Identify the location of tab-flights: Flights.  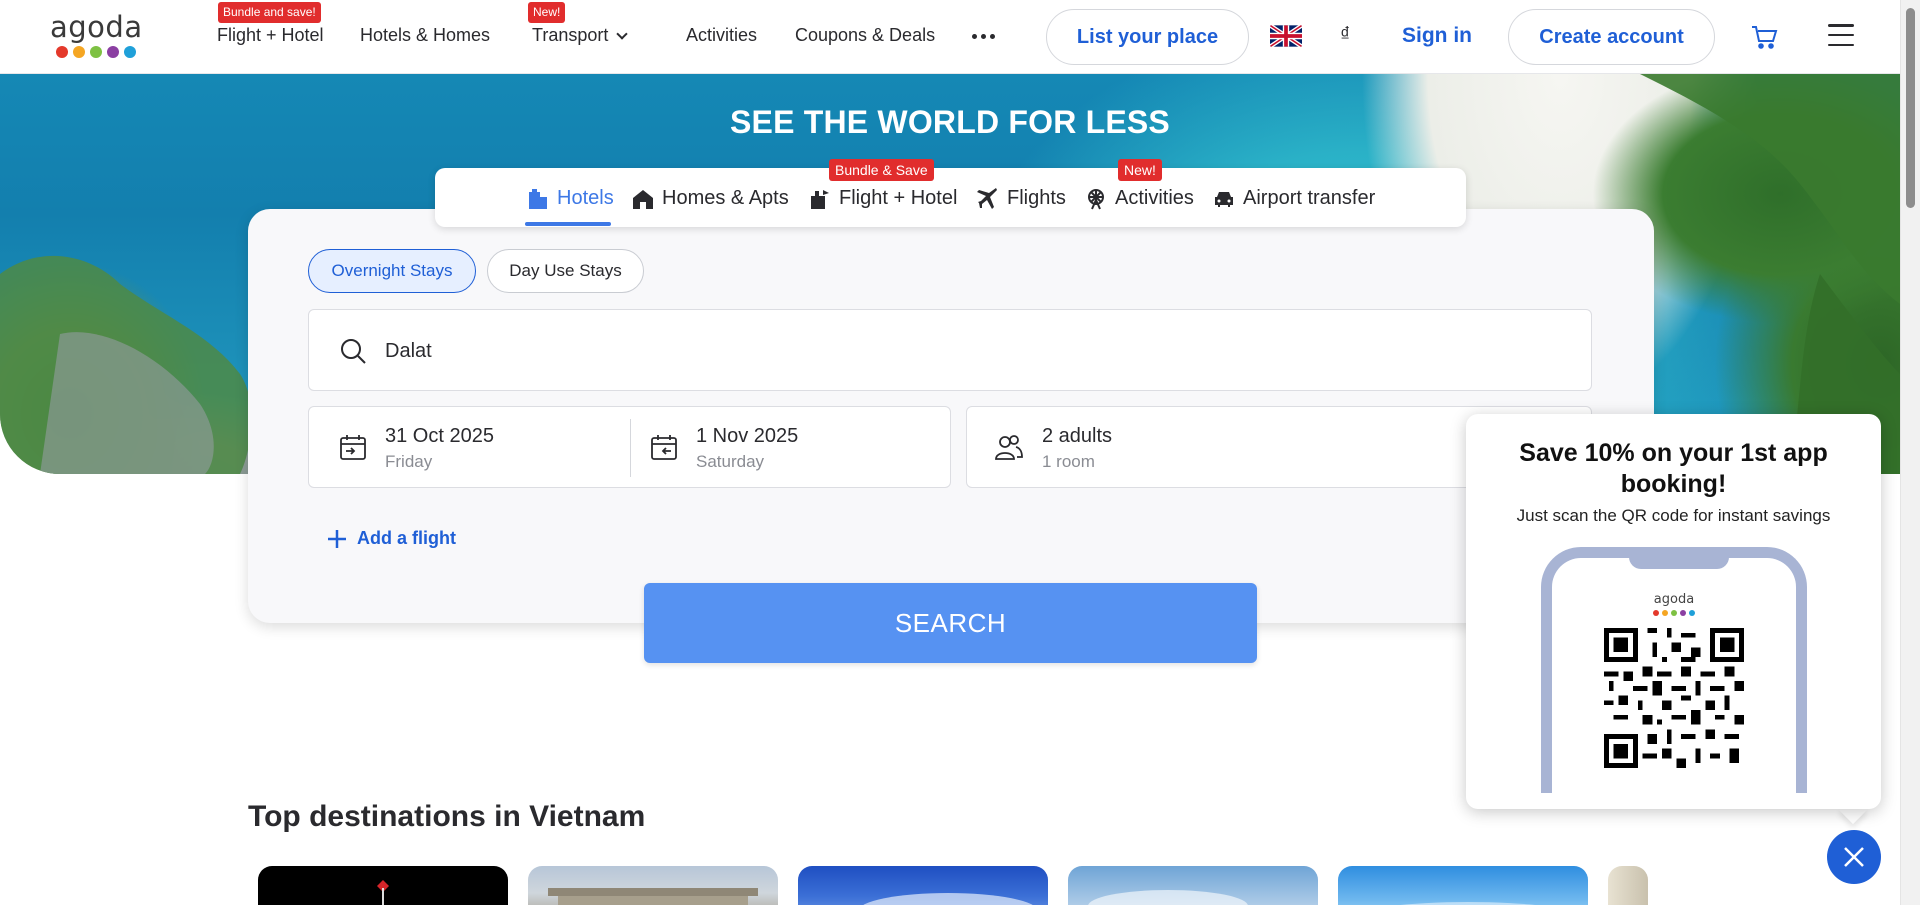
(1021, 198).